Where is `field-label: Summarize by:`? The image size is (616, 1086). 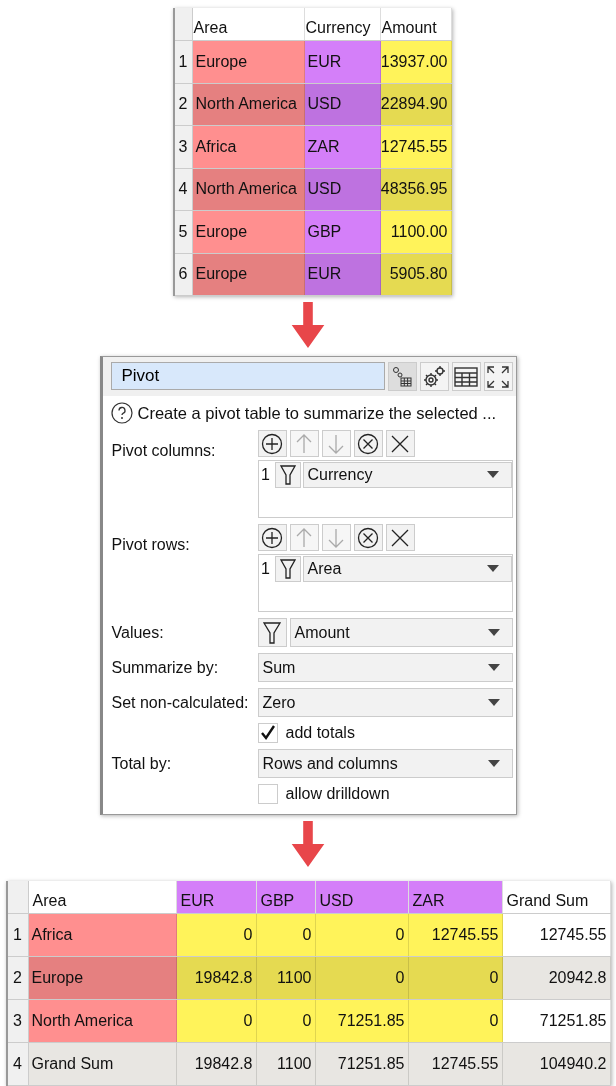 field-label: Summarize by: is located at coordinates (165, 667).